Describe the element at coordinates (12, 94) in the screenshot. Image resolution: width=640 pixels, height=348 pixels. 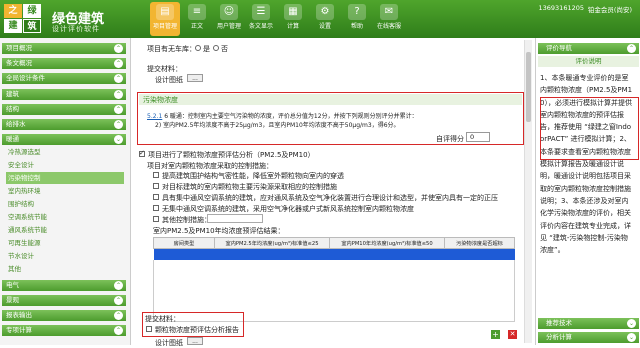
I see `nav-group-label: 建筑` at that location.